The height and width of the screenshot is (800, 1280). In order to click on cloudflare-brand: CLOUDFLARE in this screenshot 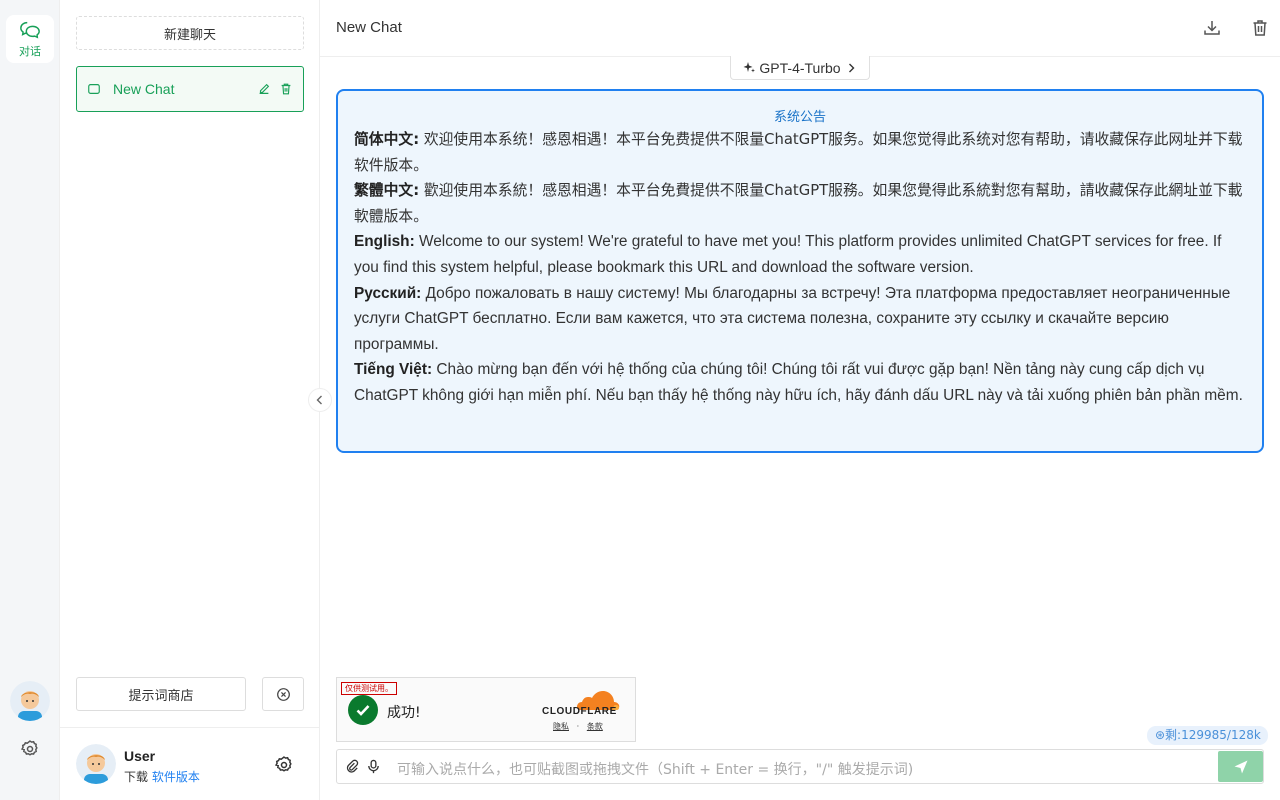, I will do `click(579, 711)`.